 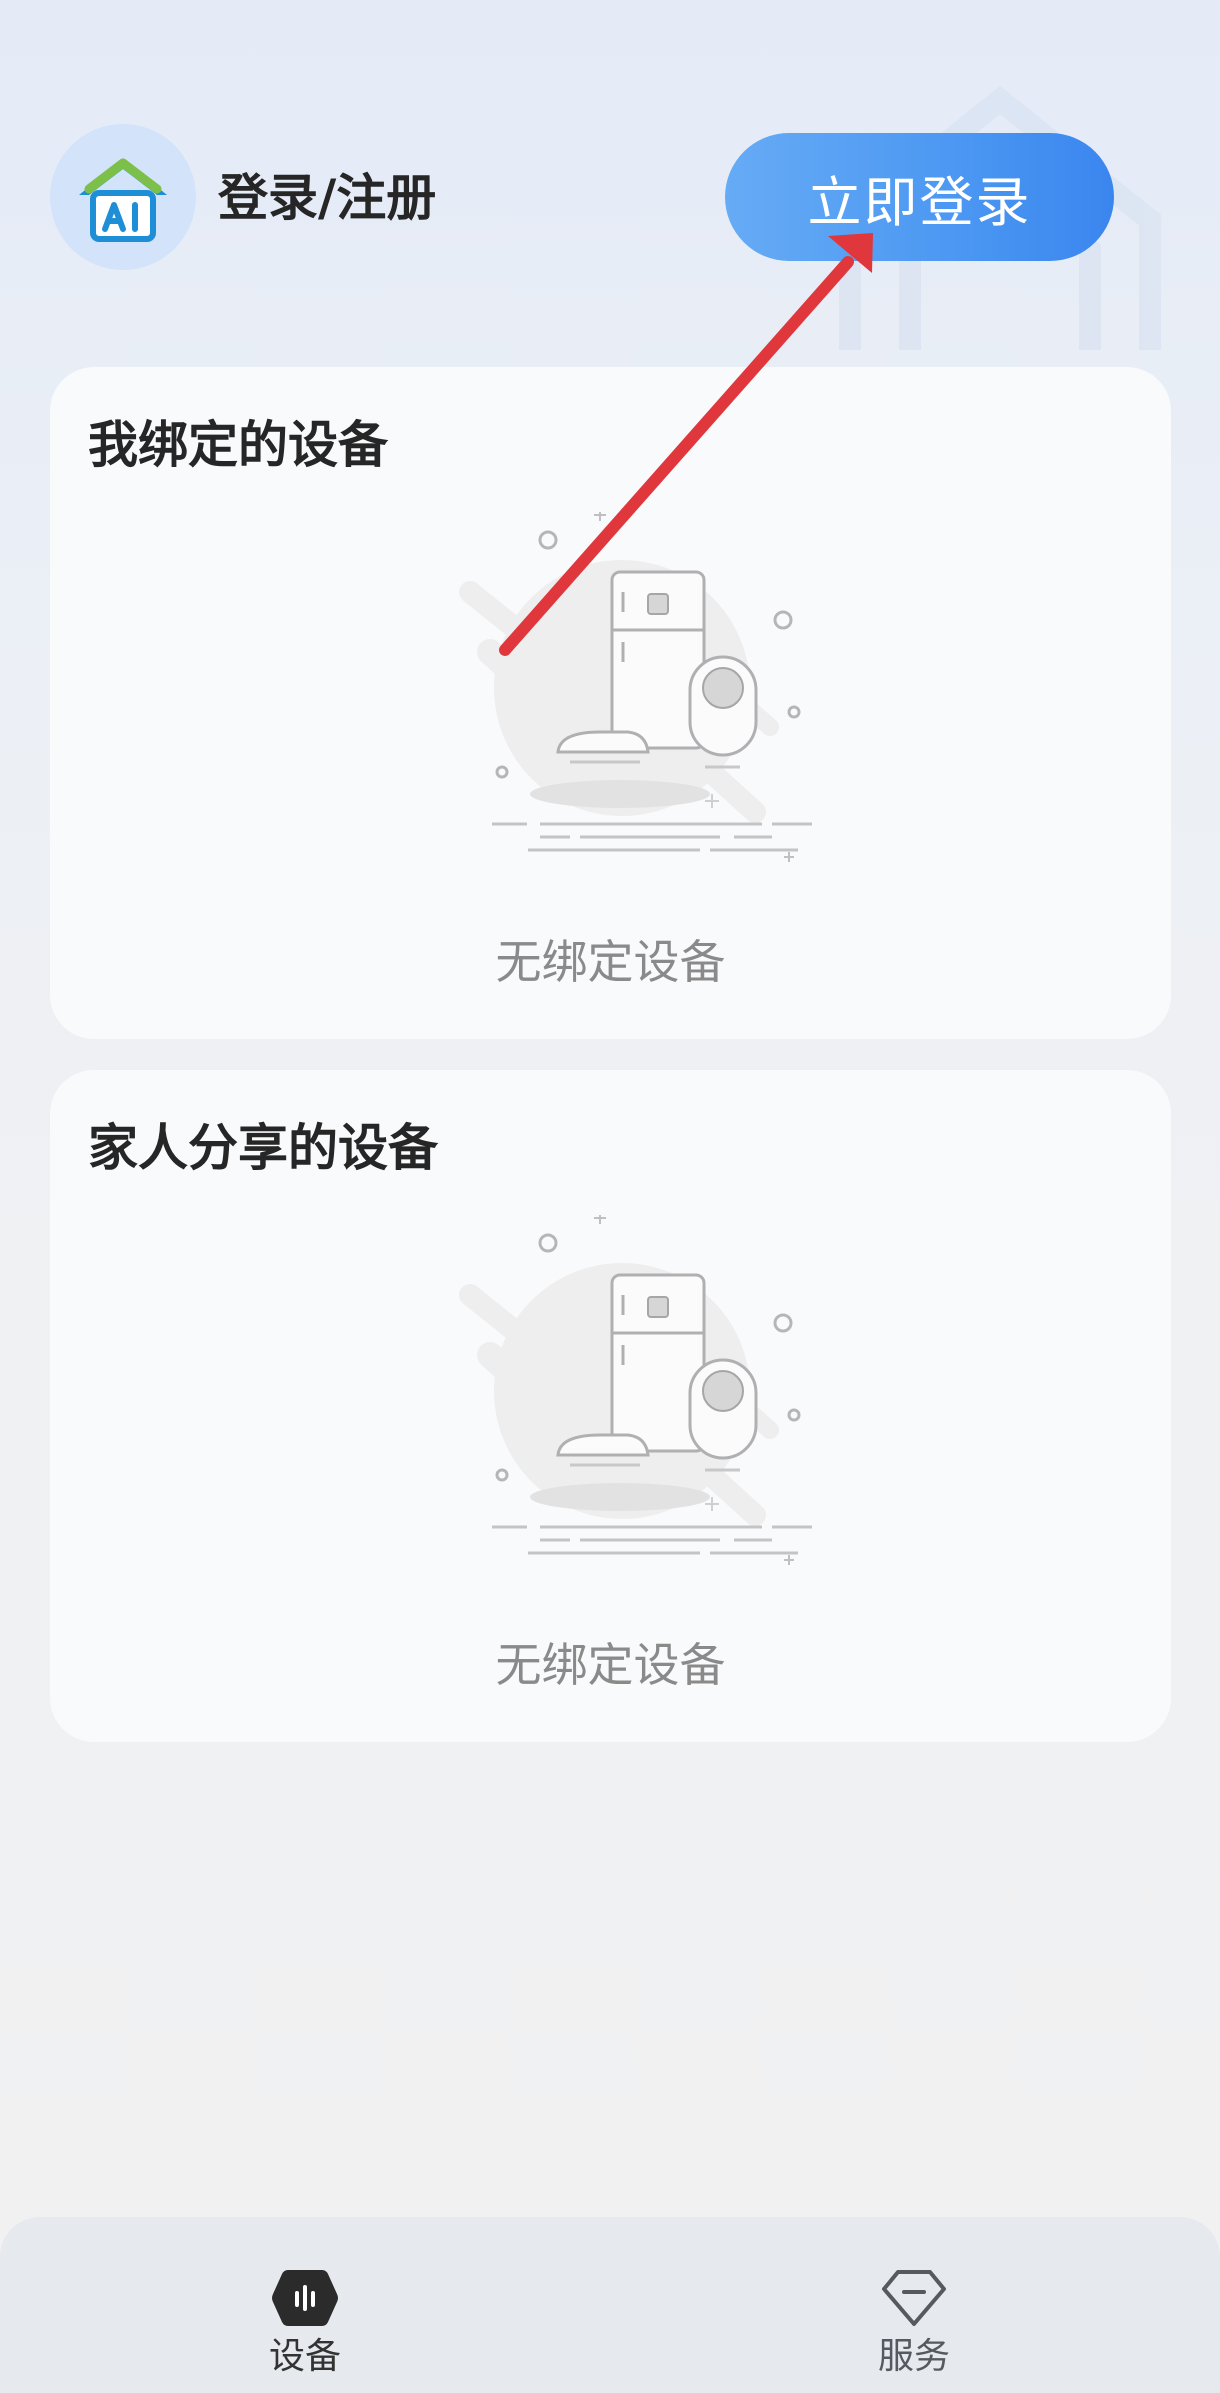 I want to click on login-register-link: 登录/注册, so click(x=327, y=198).